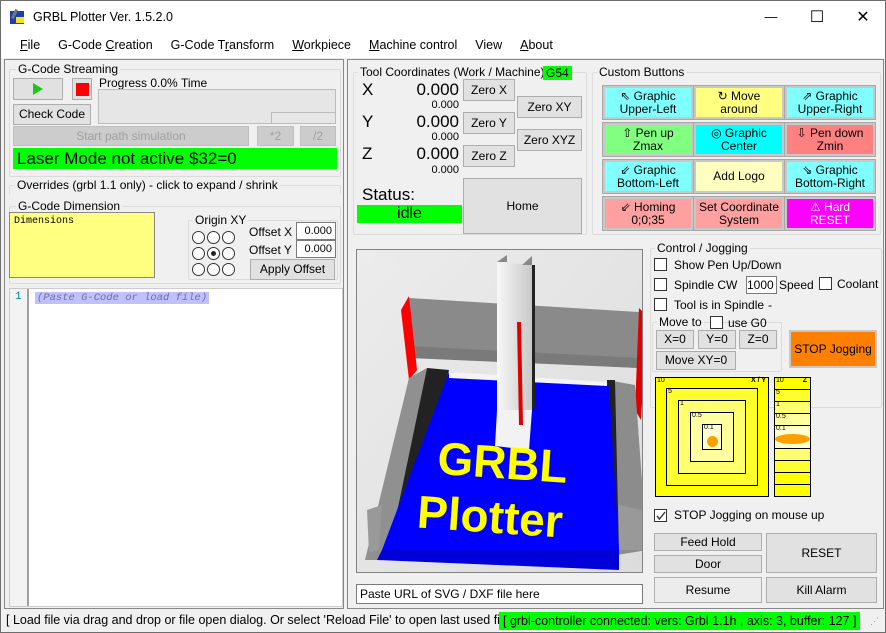  I want to click on jog-xy-label: X / Y, so click(758, 380).